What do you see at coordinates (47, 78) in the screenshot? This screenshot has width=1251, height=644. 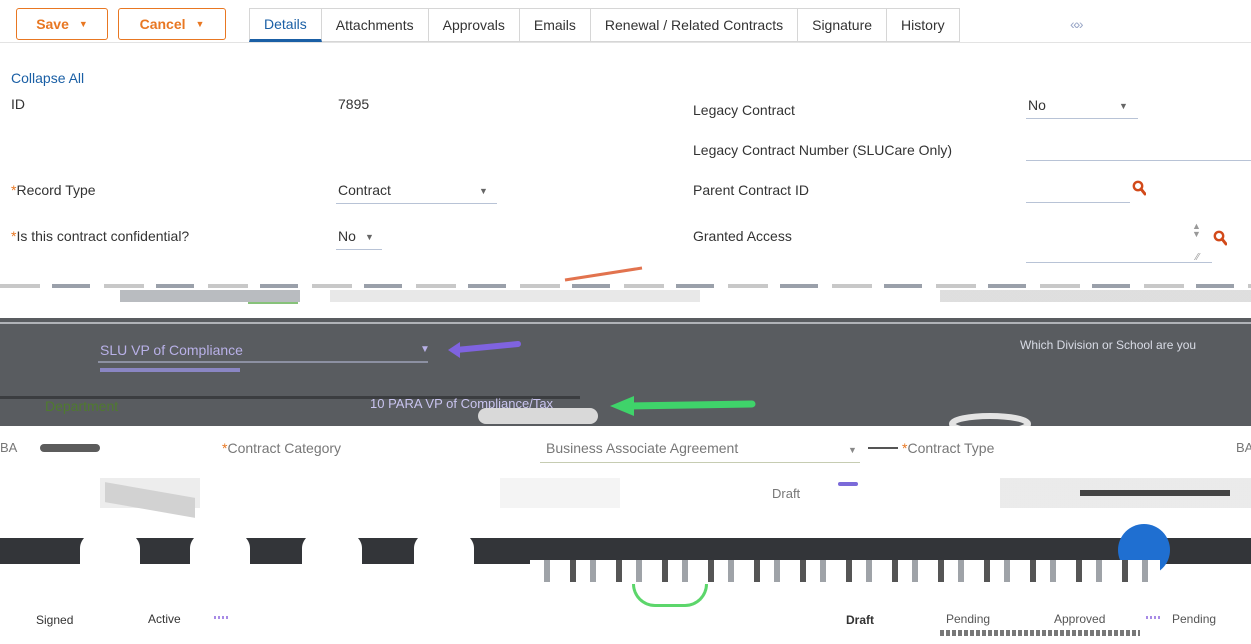 I see `collapse-all-link: Collapse All` at bounding box center [47, 78].